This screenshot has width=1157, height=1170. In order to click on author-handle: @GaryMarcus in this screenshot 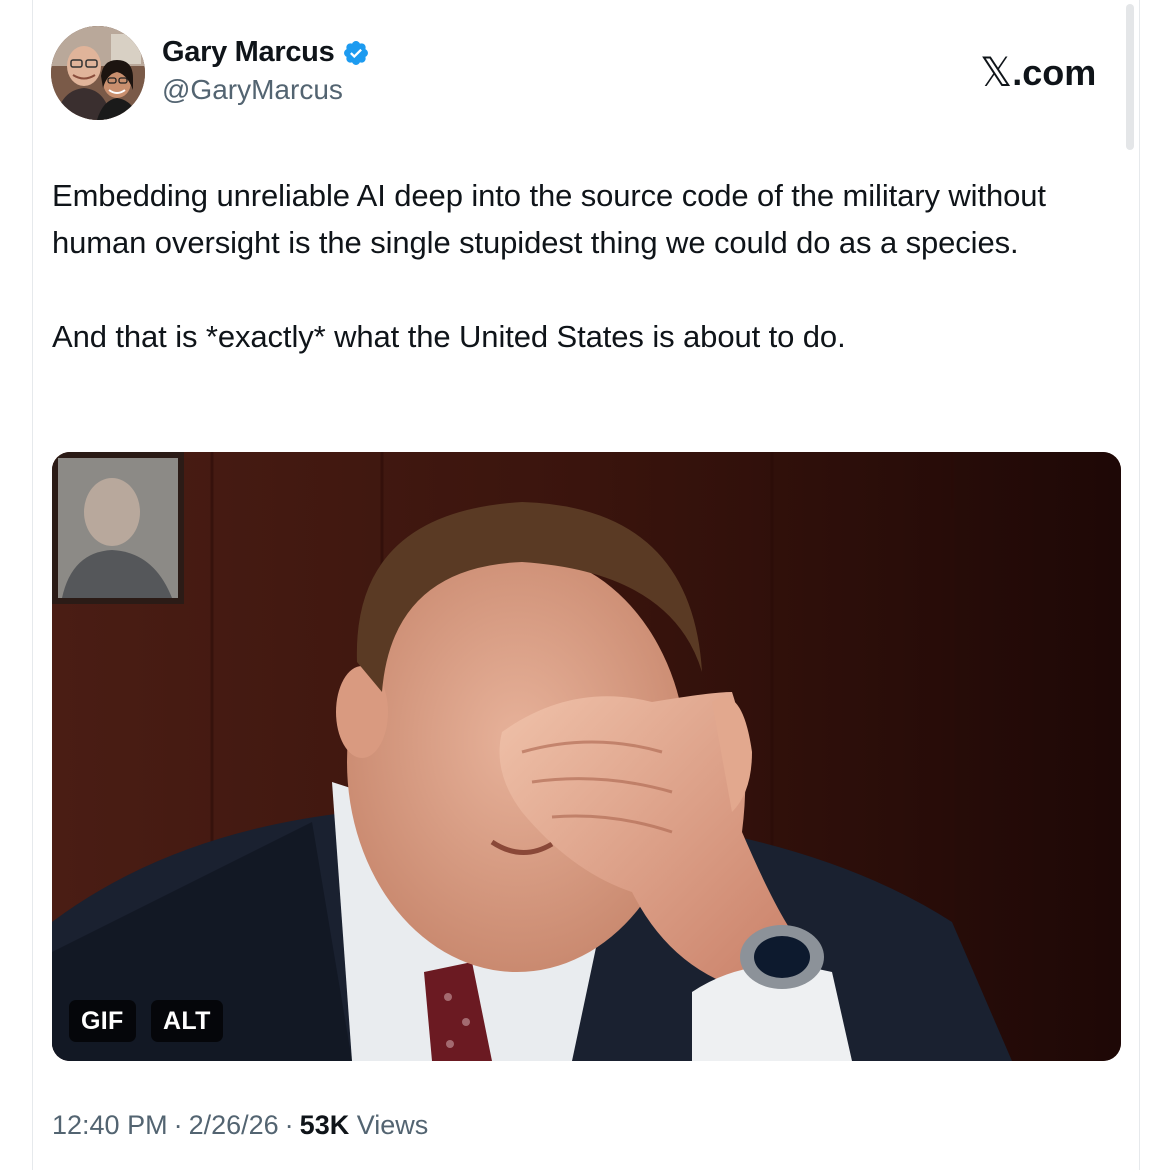, I will do `click(252, 90)`.